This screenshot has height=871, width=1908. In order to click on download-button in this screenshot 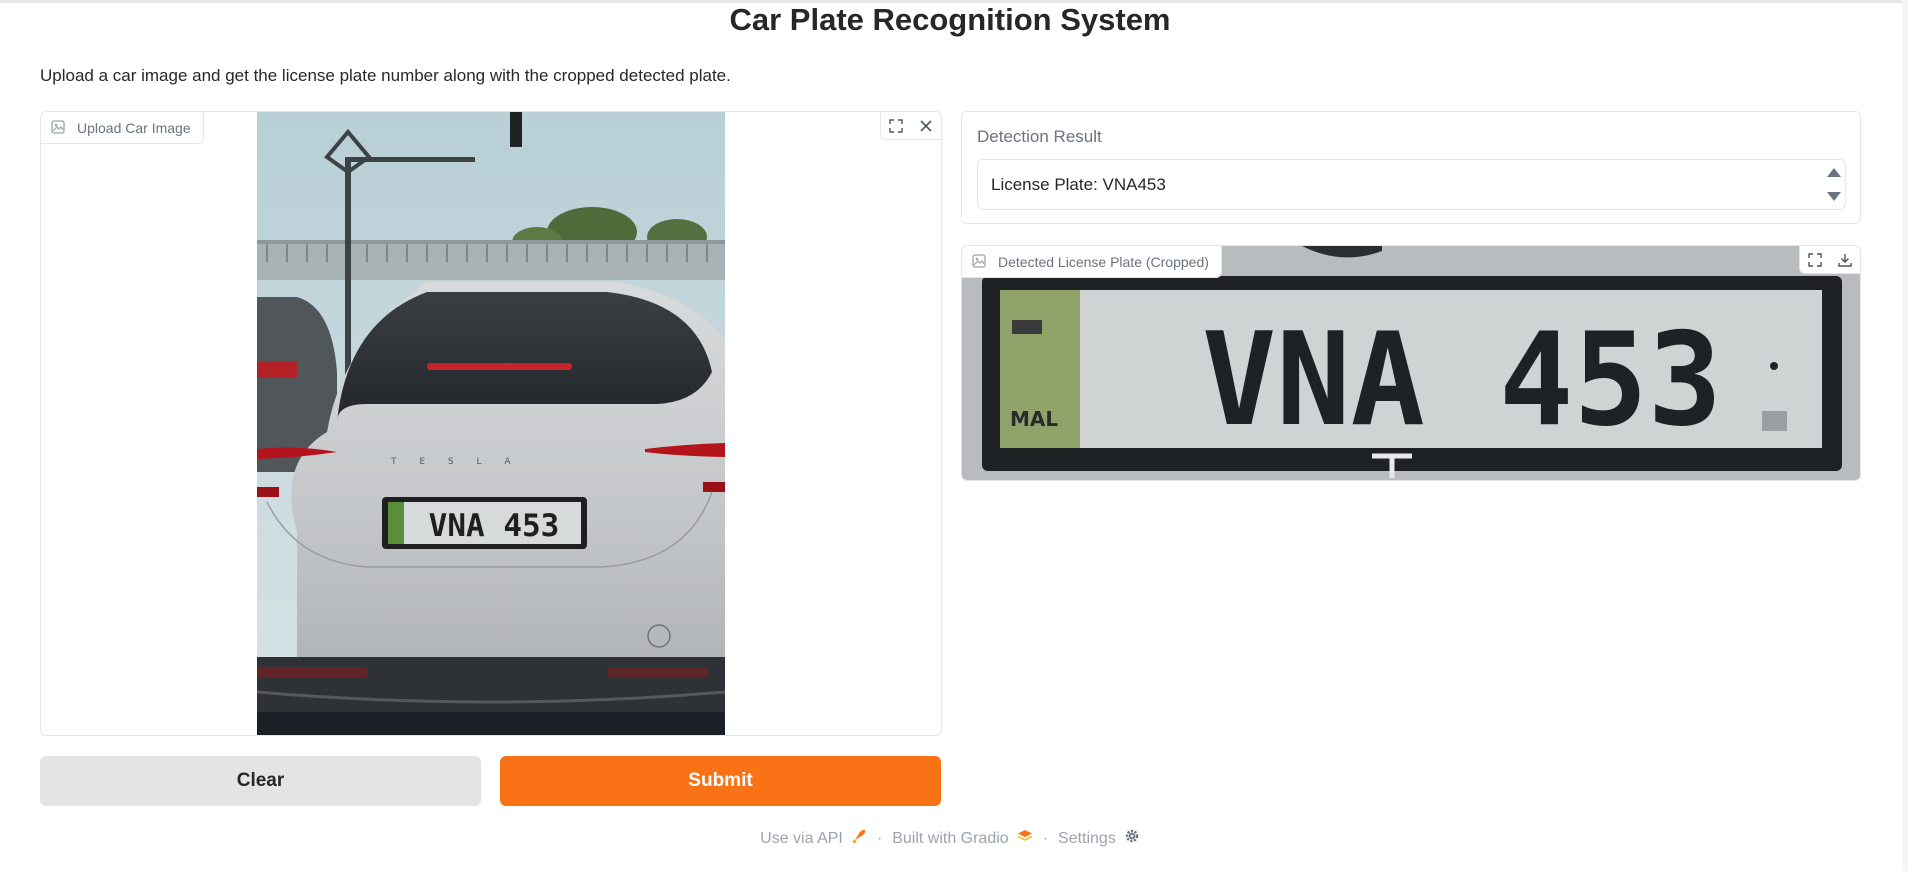, I will do `click(1845, 260)`.